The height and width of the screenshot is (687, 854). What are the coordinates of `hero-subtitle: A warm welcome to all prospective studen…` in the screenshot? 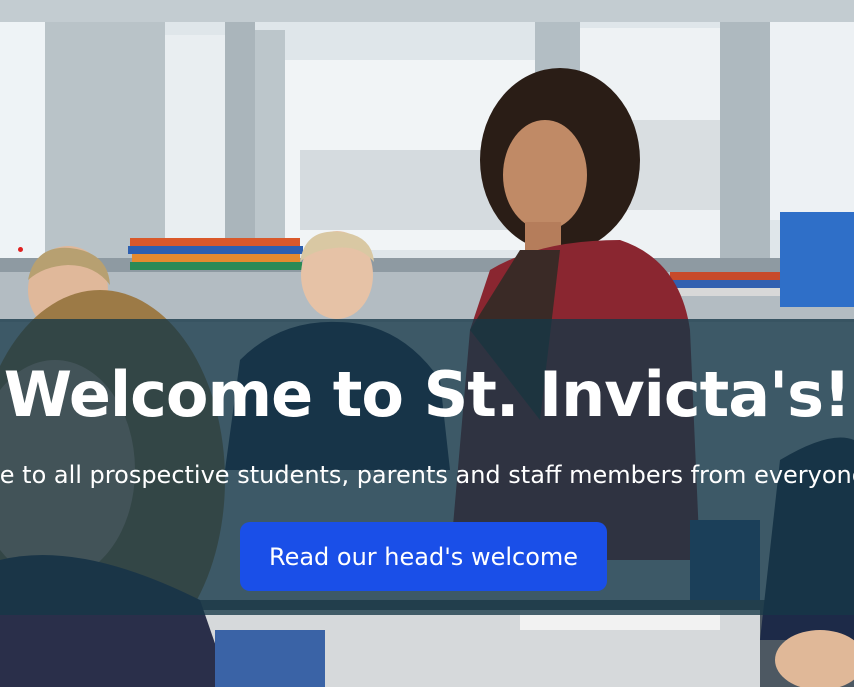 It's located at (427, 475).